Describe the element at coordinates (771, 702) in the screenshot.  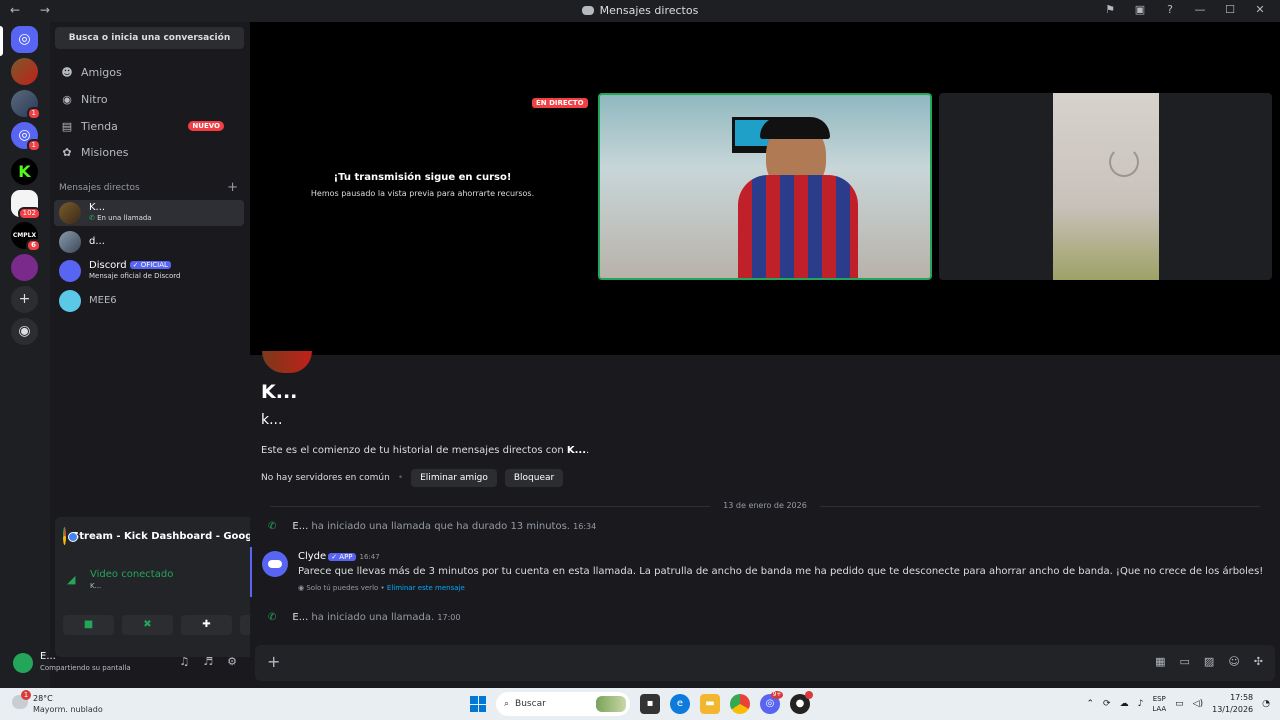
I see `discord-taskbar-icon: ◎ 9+` at that location.